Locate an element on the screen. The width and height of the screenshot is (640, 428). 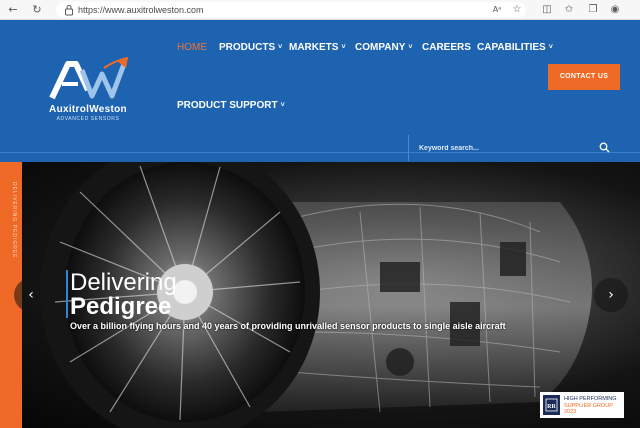
nav-capabilities: CAPABILITIES ˅ is located at coordinates (515, 48).